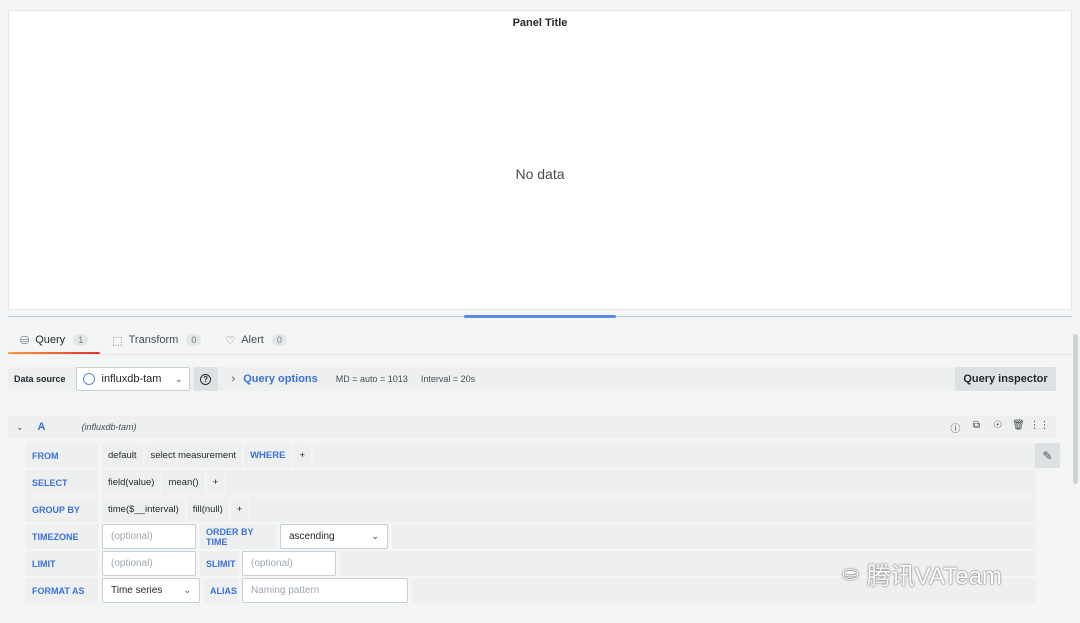  I want to click on drag-handle-icon: ⋮⋮, so click(1039, 427).